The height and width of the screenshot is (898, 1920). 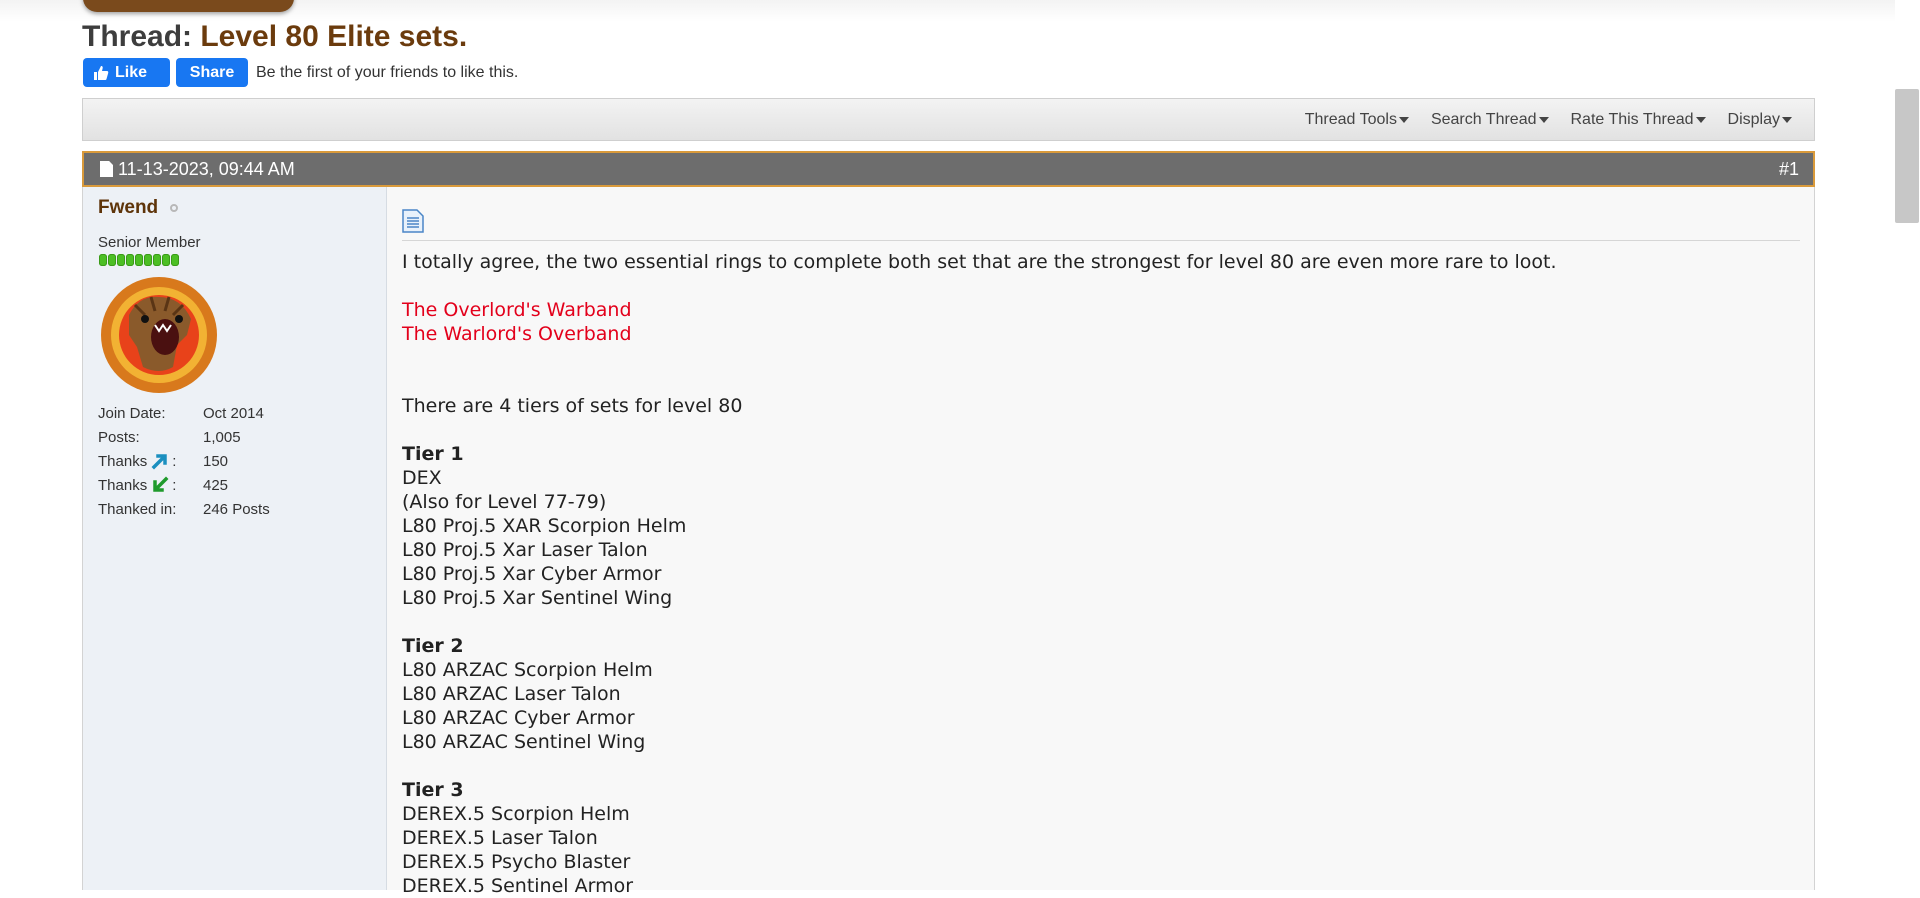 I want to click on rate-thread-menu: Rate This Thread, so click(x=1638, y=120).